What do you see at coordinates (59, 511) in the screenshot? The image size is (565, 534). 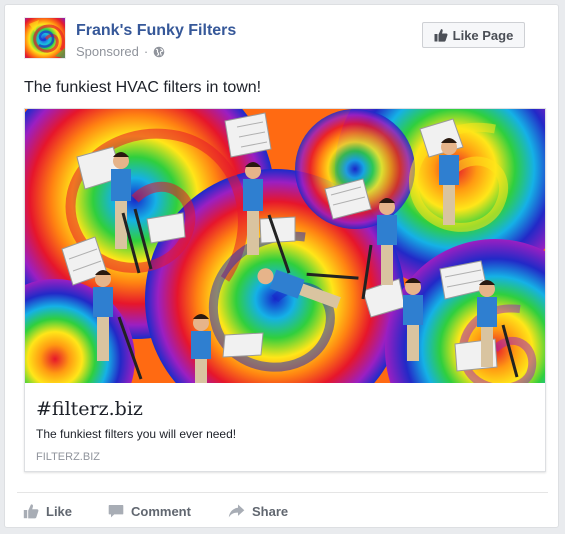 I see `like-label: Like` at bounding box center [59, 511].